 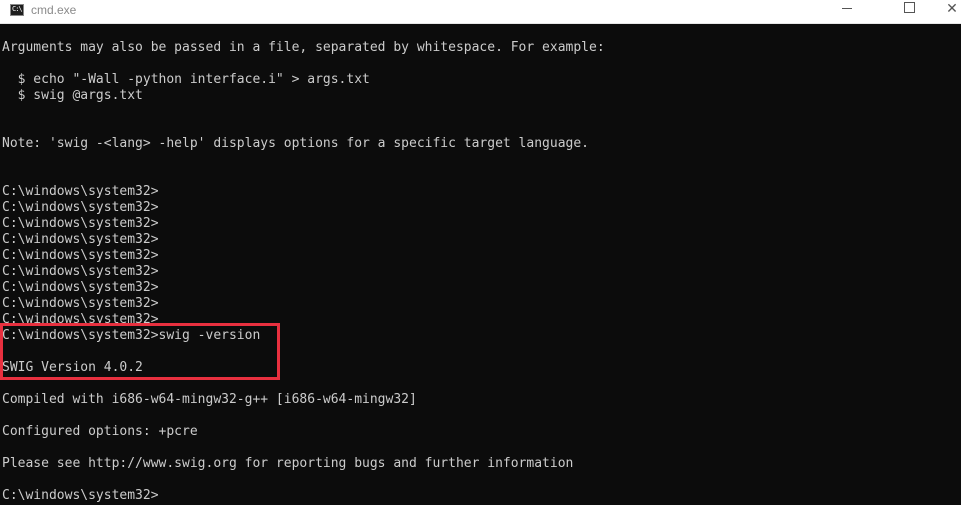 I want to click on highlight-annotation, so click(x=140, y=351).